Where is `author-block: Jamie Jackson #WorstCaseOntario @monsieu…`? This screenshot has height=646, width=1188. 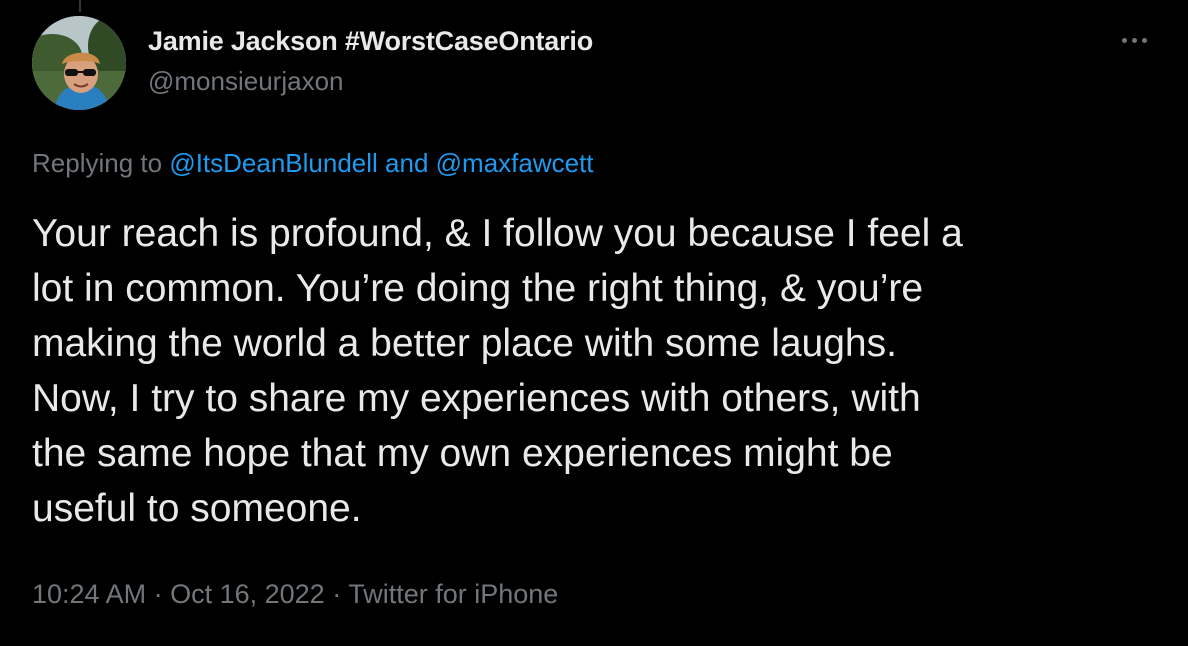 author-block: Jamie Jackson #WorstCaseOntario @monsieu… is located at coordinates (370, 61).